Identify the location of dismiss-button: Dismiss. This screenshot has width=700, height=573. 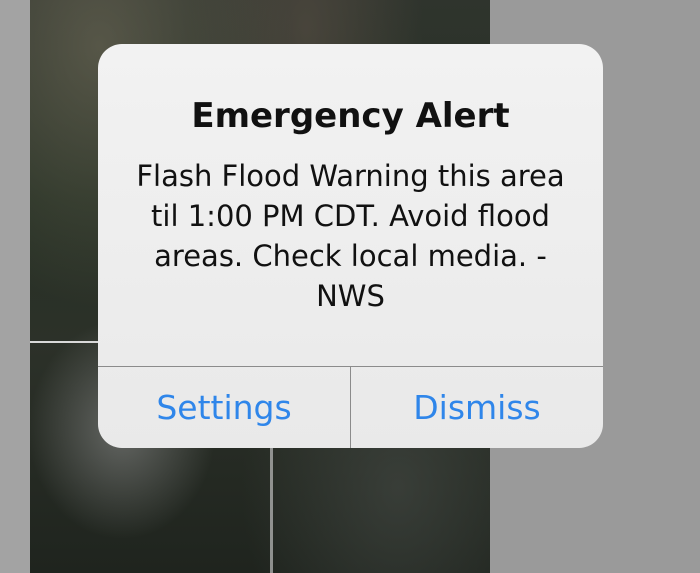
(477, 407).